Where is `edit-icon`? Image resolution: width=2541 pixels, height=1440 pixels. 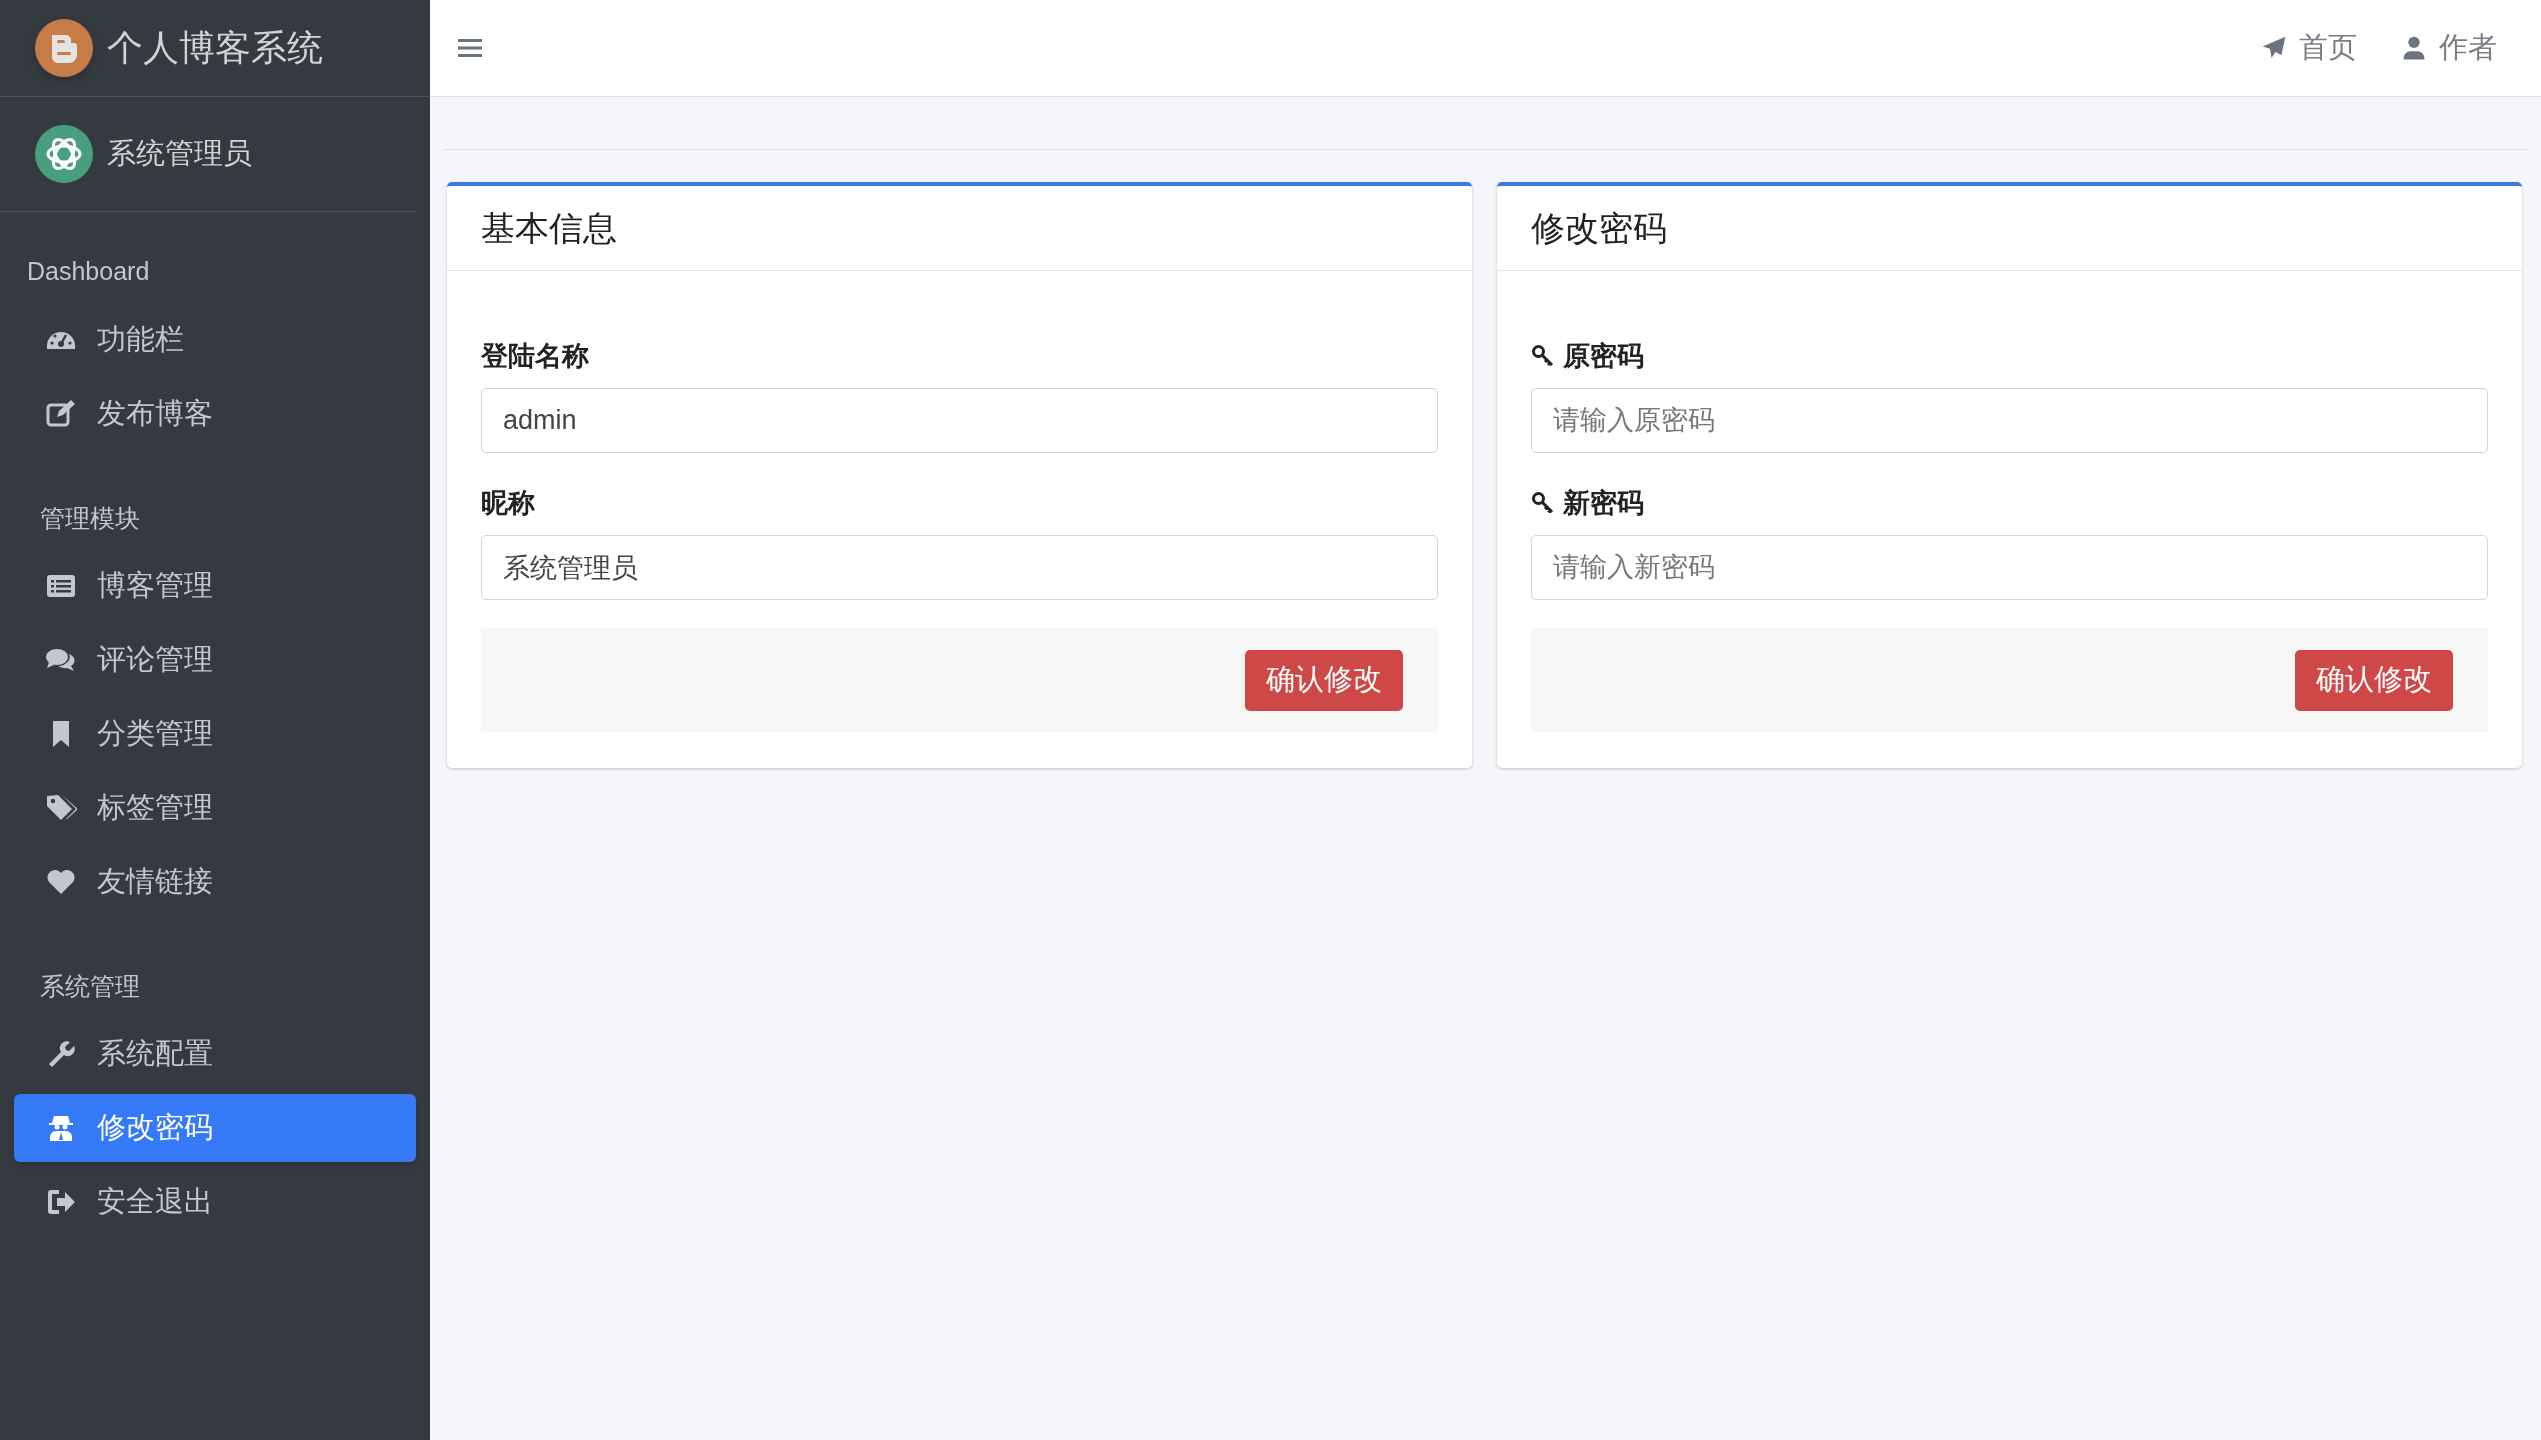 edit-icon is located at coordinates (61, 414).